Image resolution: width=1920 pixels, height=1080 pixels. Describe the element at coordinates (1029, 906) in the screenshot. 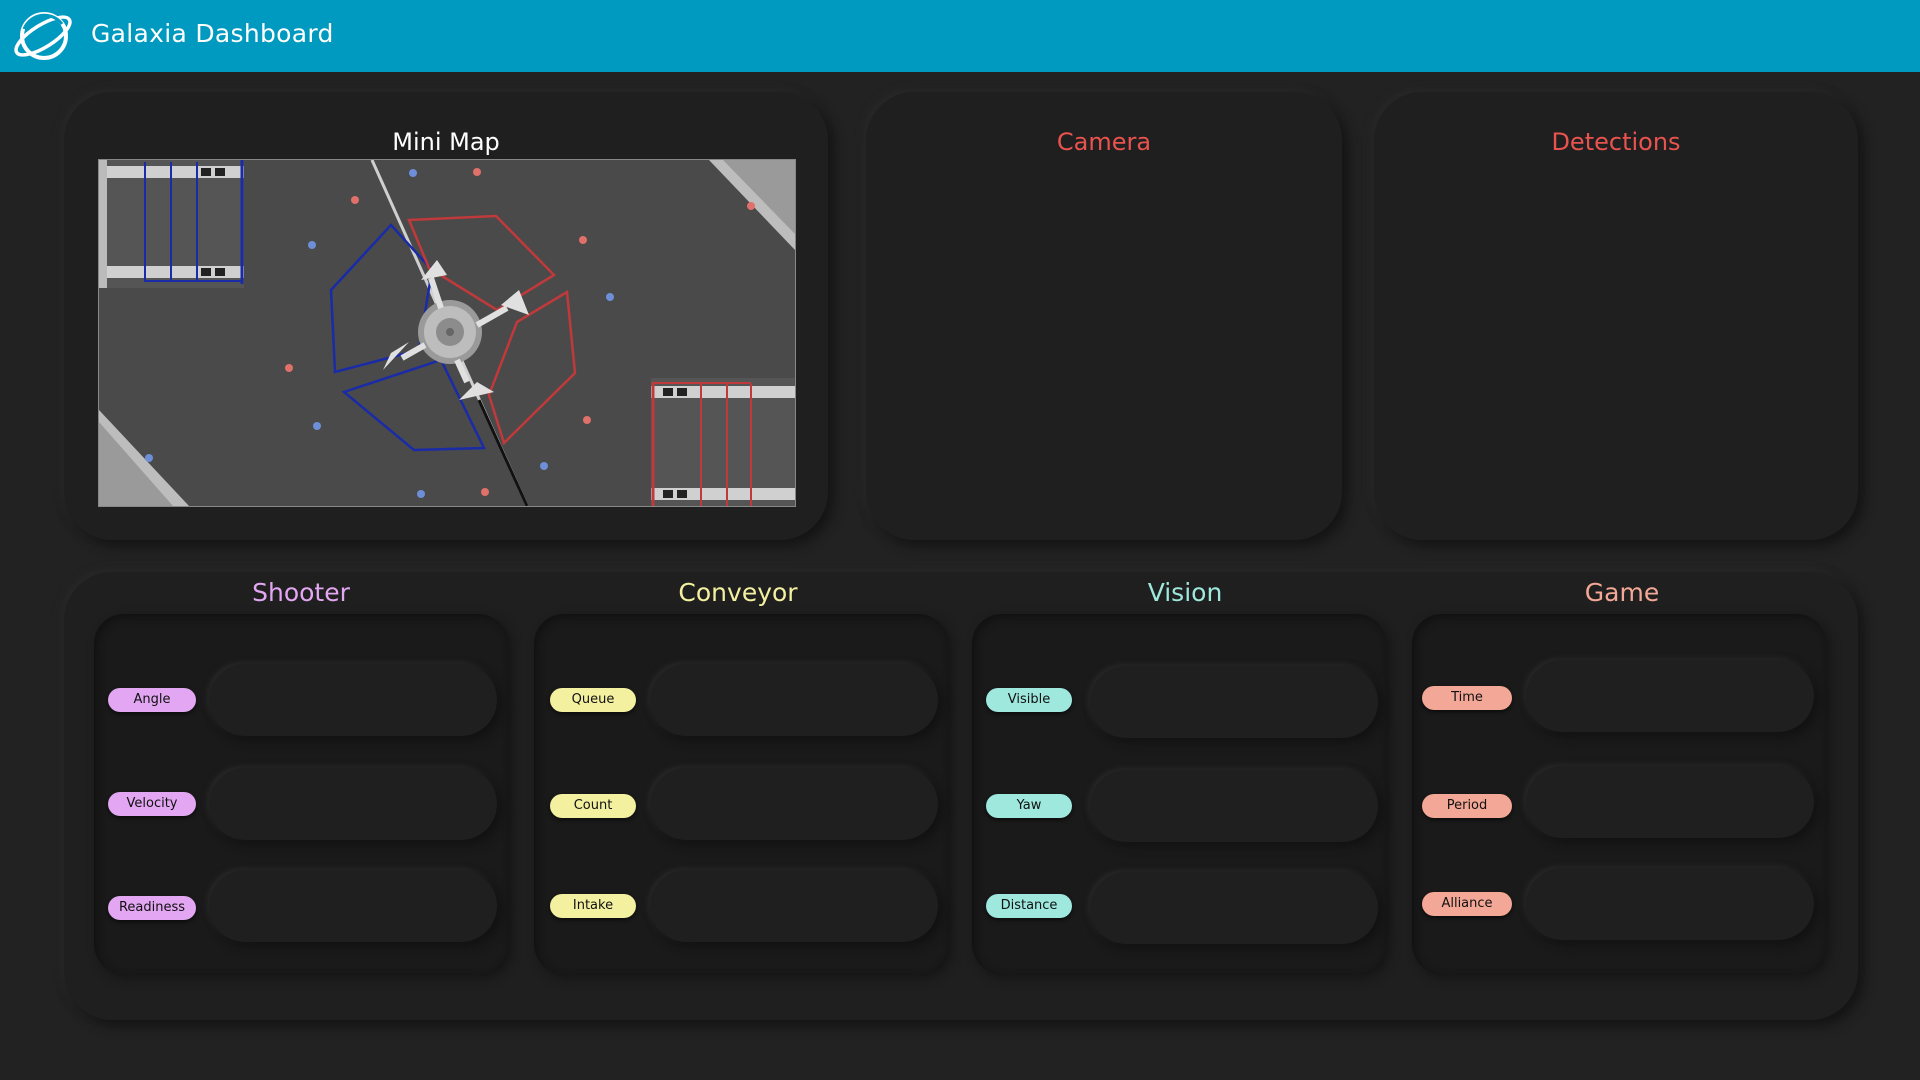

I see `distance-label: Distance` at that location.